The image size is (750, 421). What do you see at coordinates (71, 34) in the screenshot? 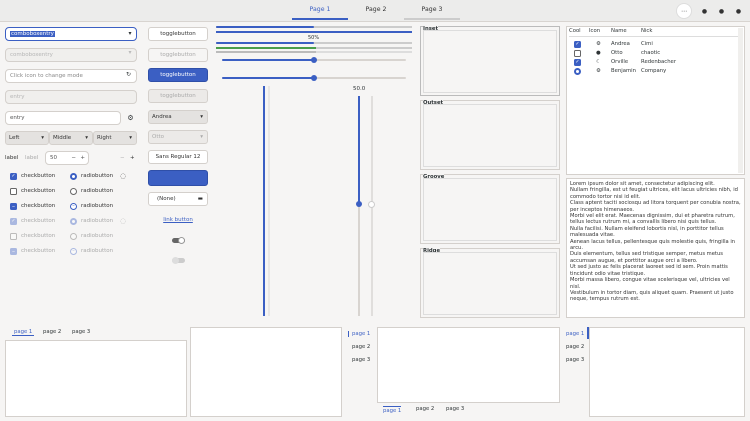
I see `combobox-entry: comboboxentry` at bounding box center [71, 34].